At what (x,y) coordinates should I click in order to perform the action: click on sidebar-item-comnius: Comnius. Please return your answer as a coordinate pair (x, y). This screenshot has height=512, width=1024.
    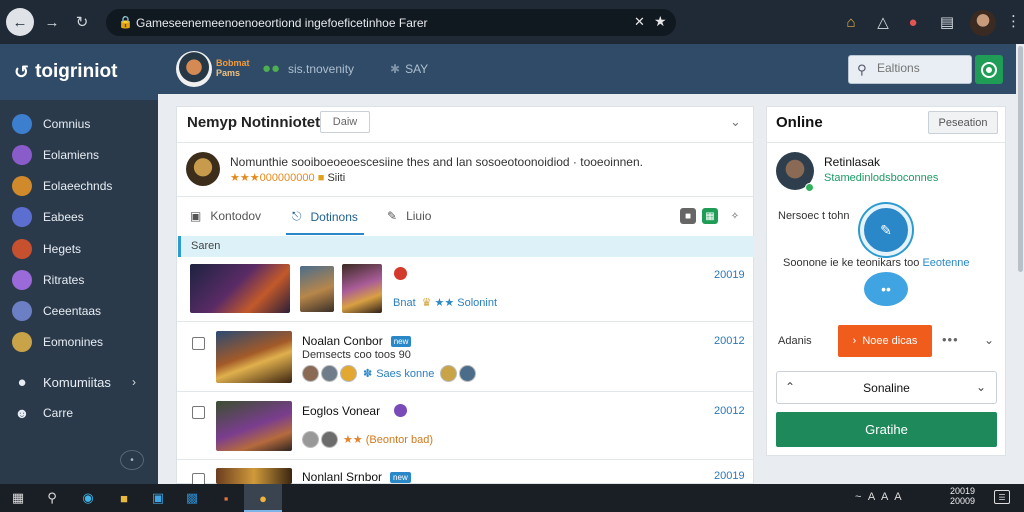
    Looking at the image, I should click on (51, 124).